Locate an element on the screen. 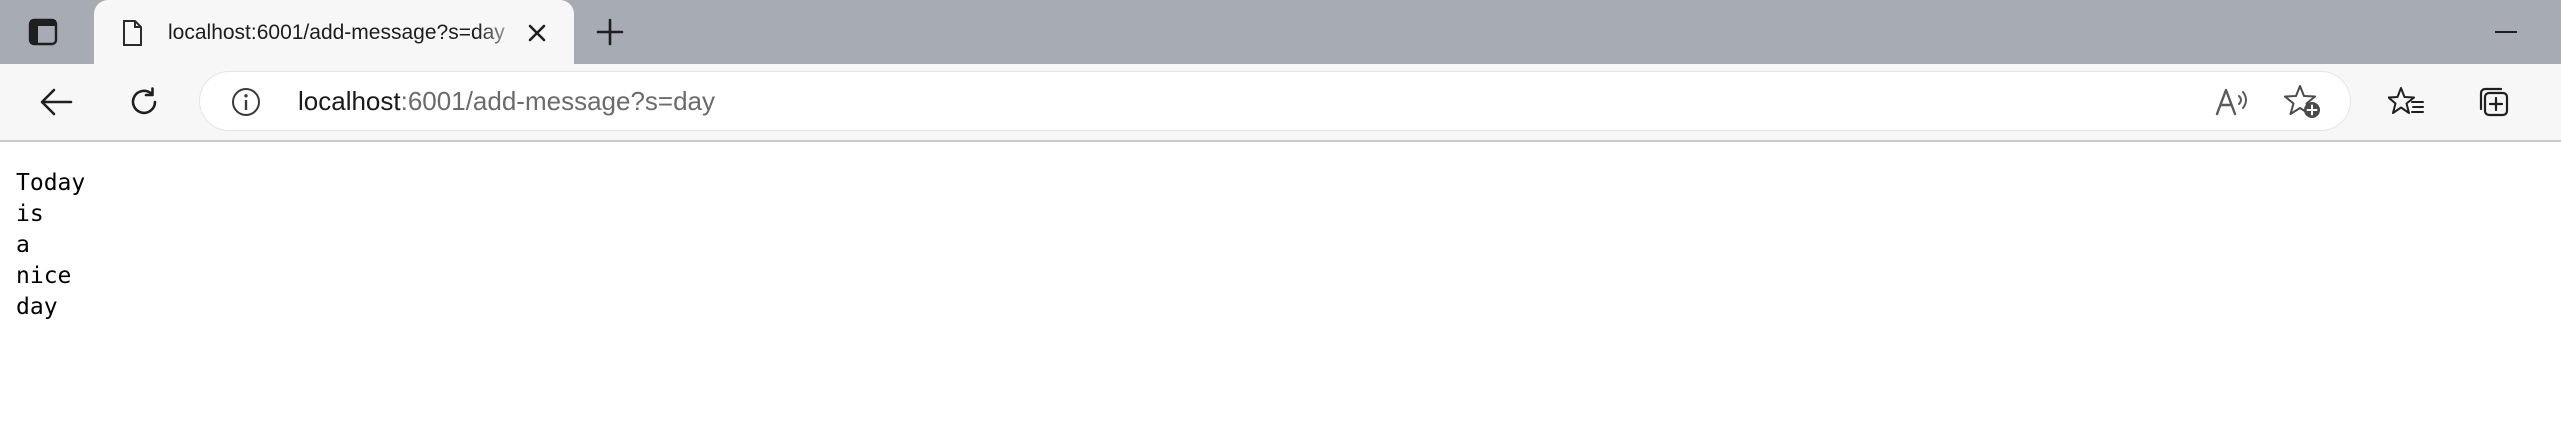  back-button is located at coordinates (56, 102).